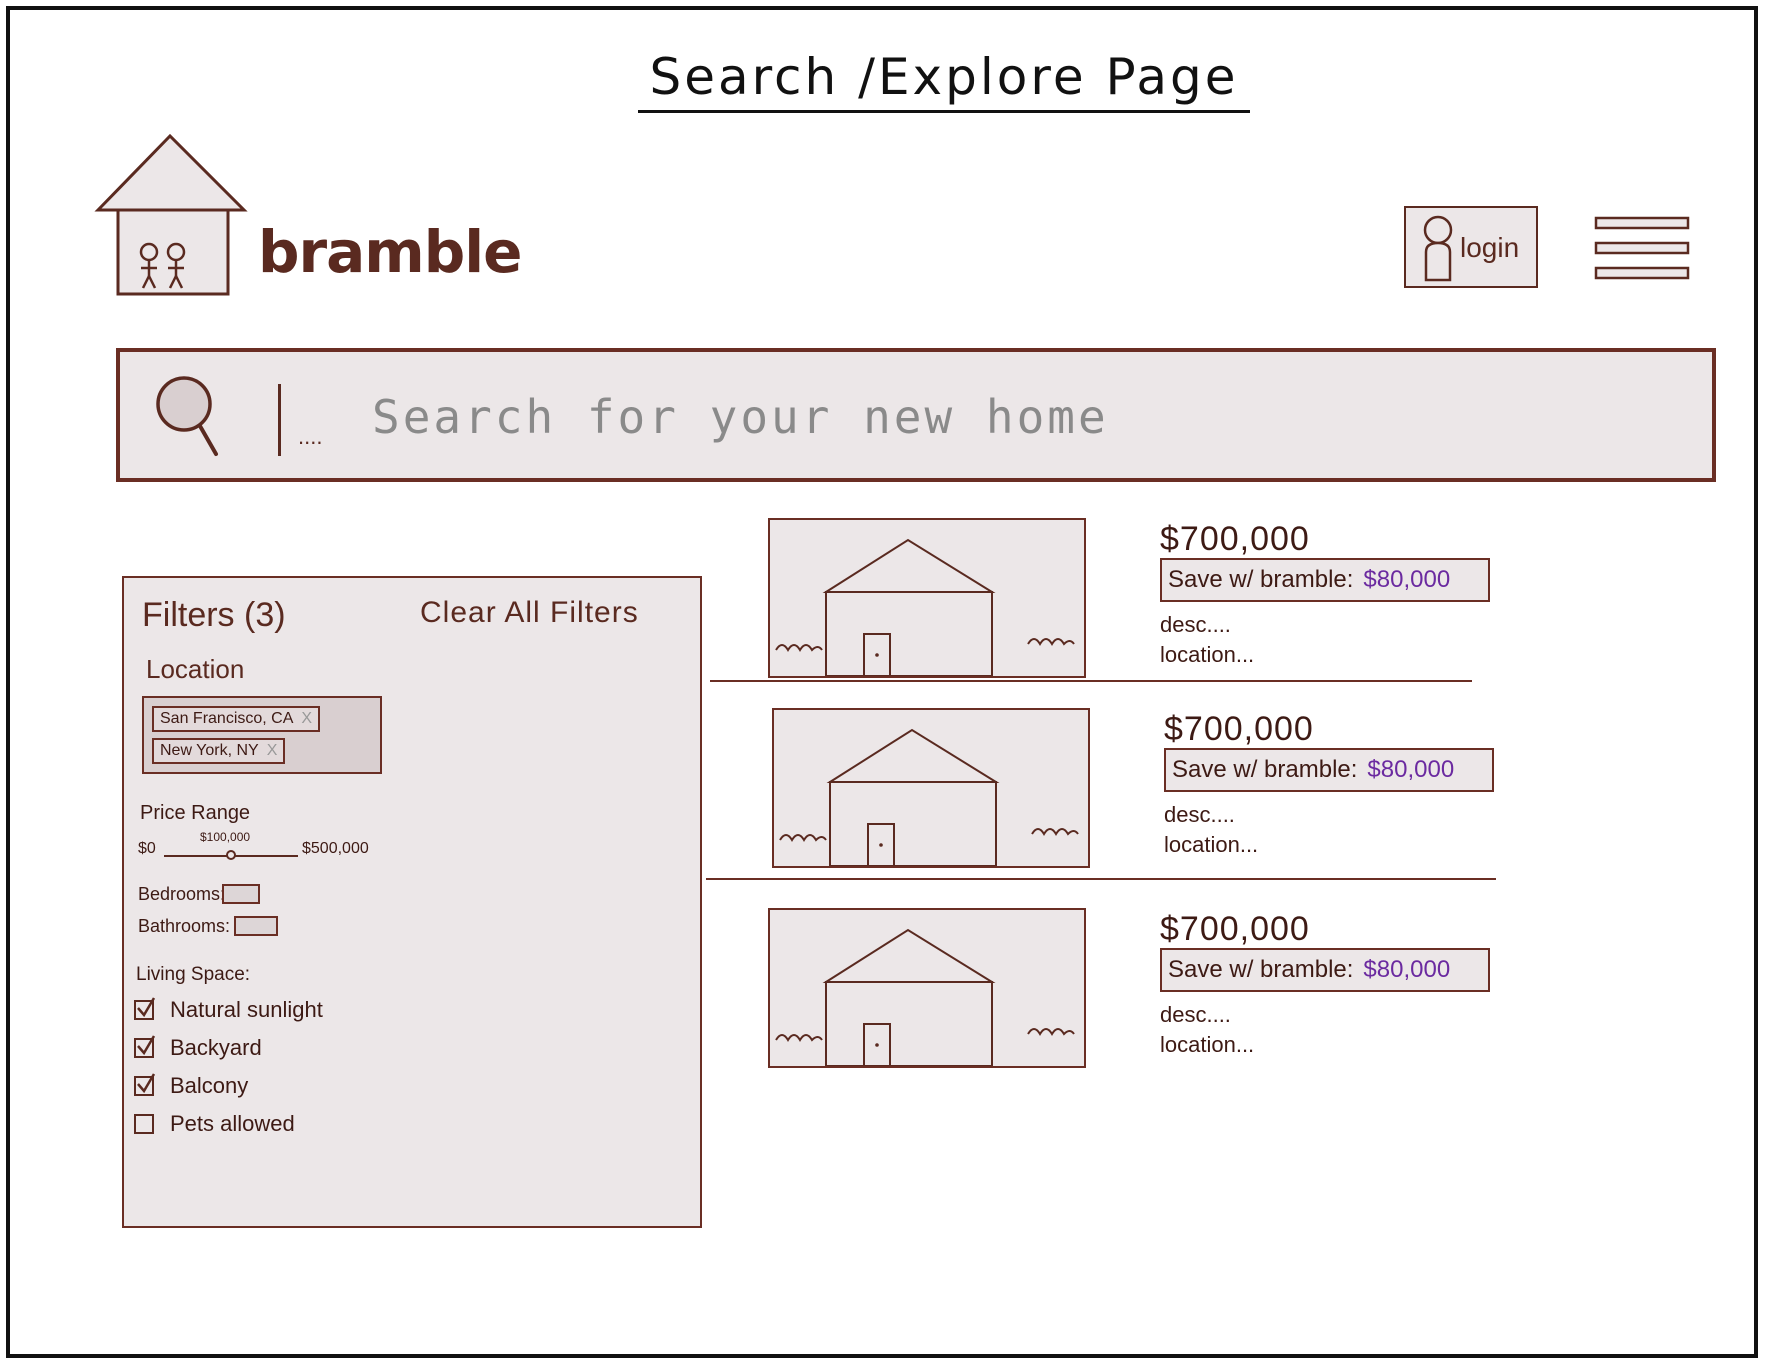 The height and width of the screenshot is (1370, 1770). What do you see at coordinates (209, 1085) in the screenshot?
I see `living-option-label: Balcony` at bounding box center [209, 1085].